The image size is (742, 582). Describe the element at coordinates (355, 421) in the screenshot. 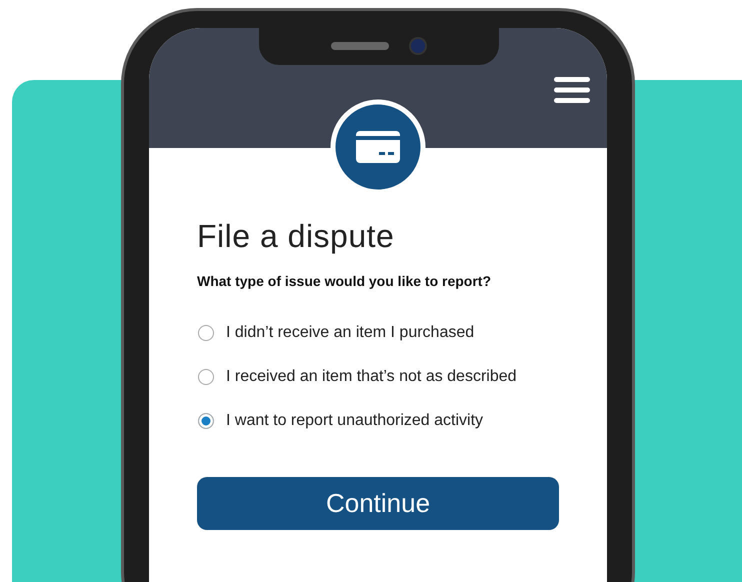

I see `option-label: I want to report unauthorized activity` at that location.